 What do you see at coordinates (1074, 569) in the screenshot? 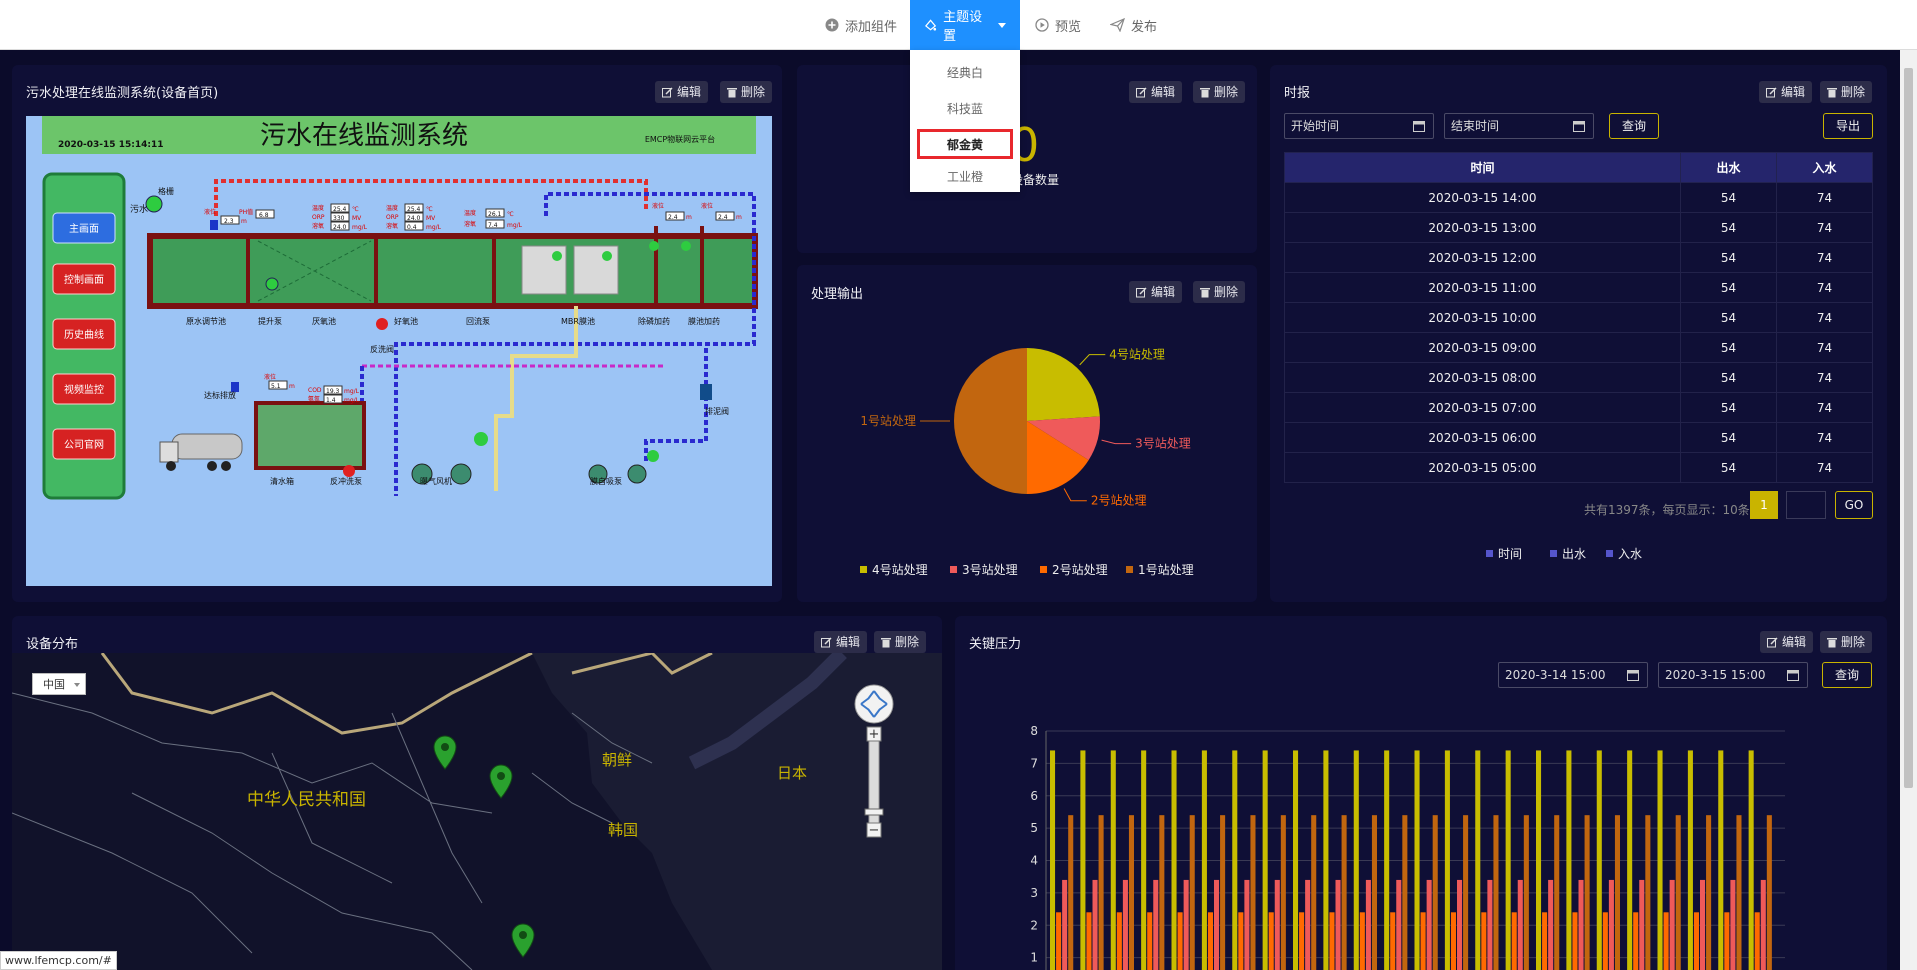
I see `legend-item: 2号站处理` at bounding box center [1074, 569].